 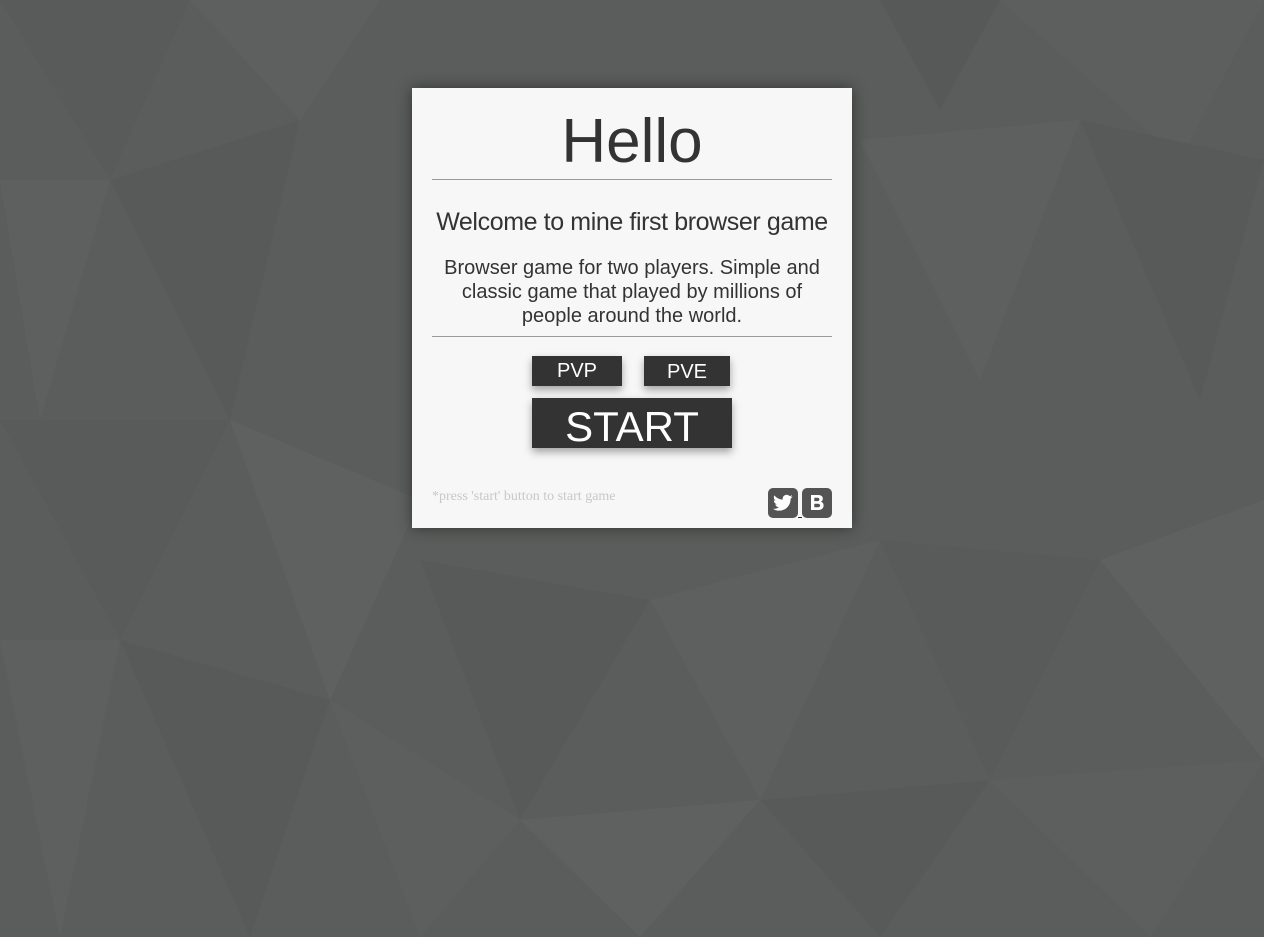 What do you see at coordinates (687, 371) in the screenshot?
I see `pve-button: PVE` at bounding box center [687, 371].